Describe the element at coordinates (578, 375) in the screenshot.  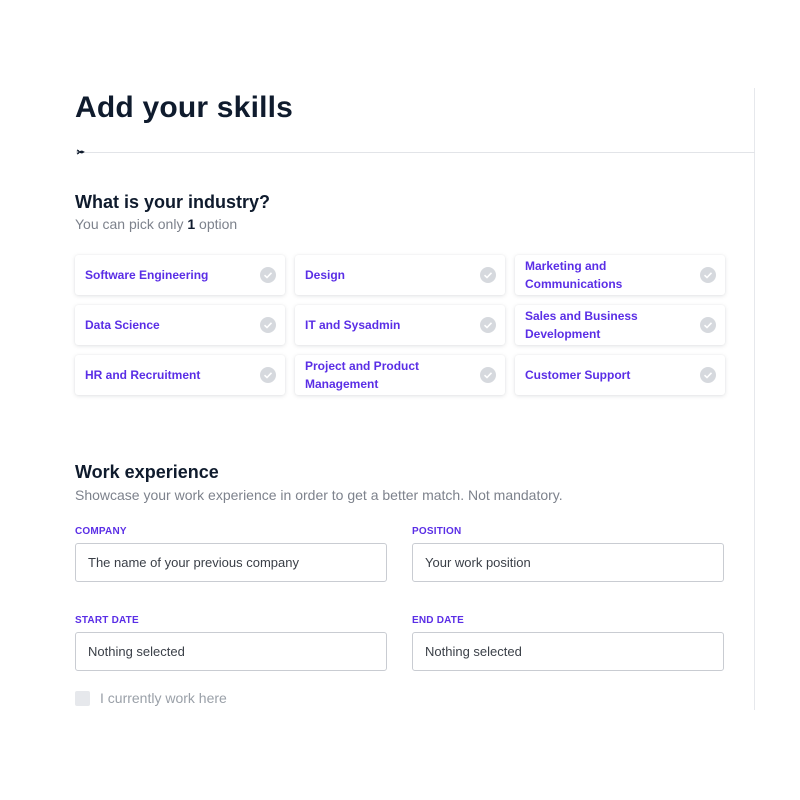
I see `industry-option-label: Customer Support` at that location.